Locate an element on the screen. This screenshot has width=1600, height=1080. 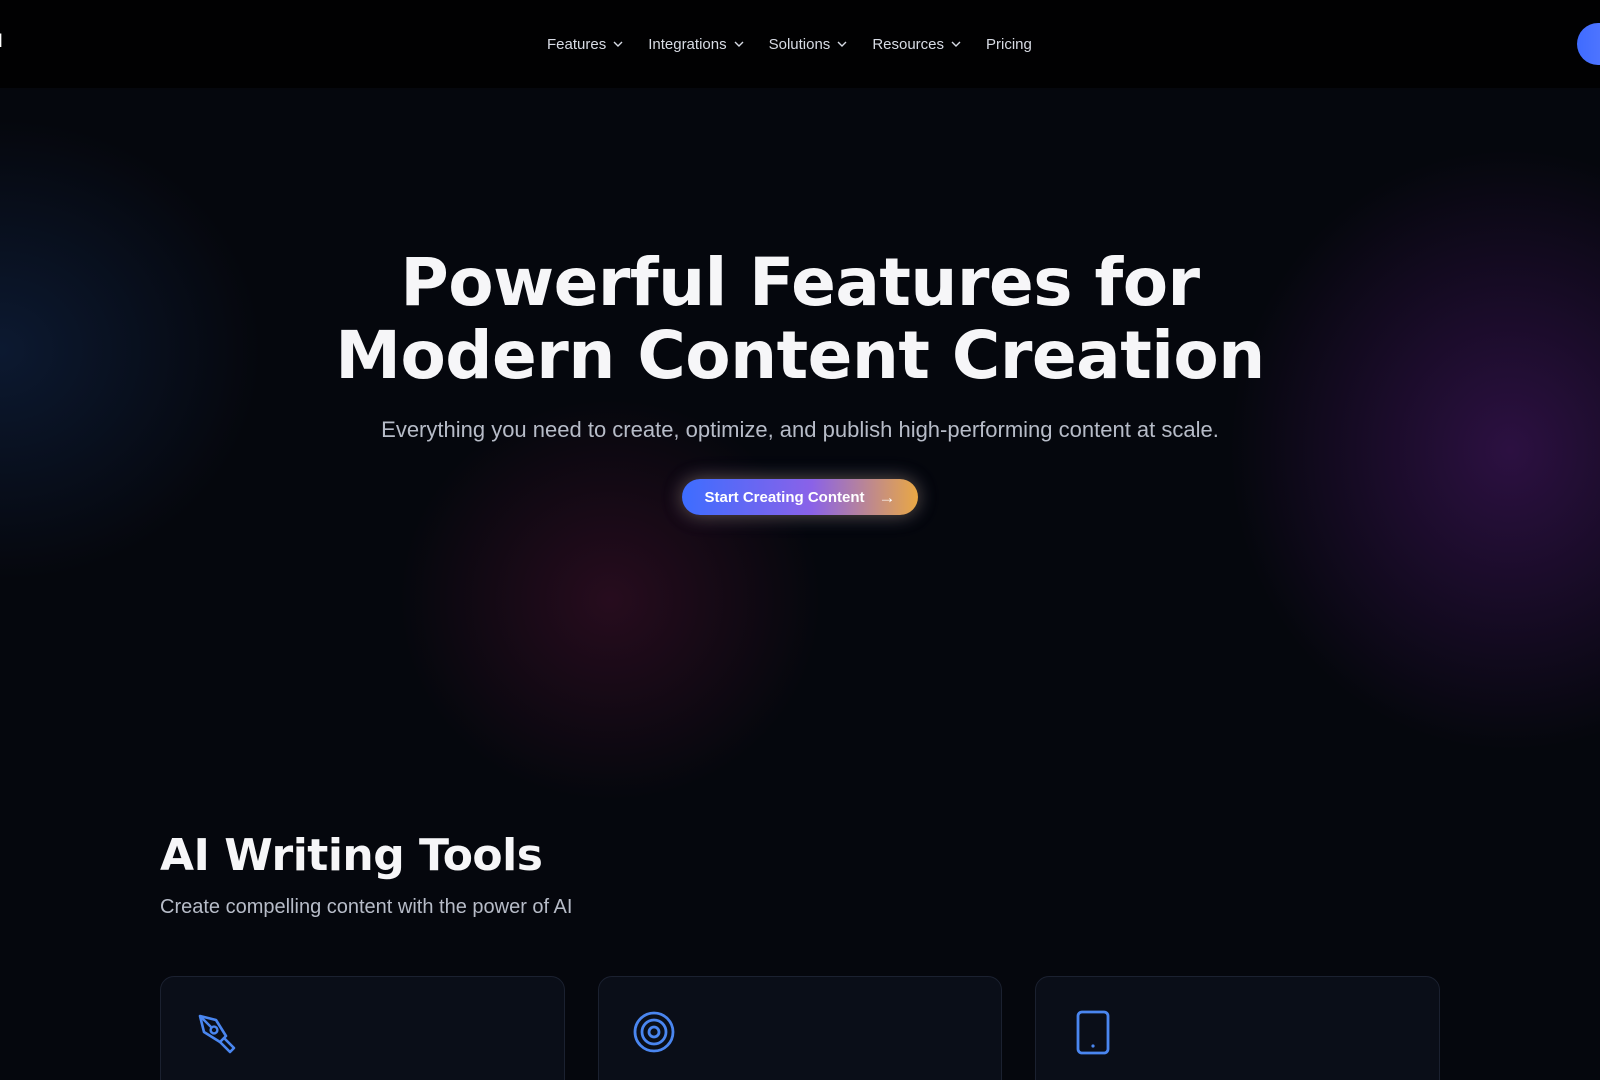
nav-item-label: Pricing is located at coordinates (1009, 44).